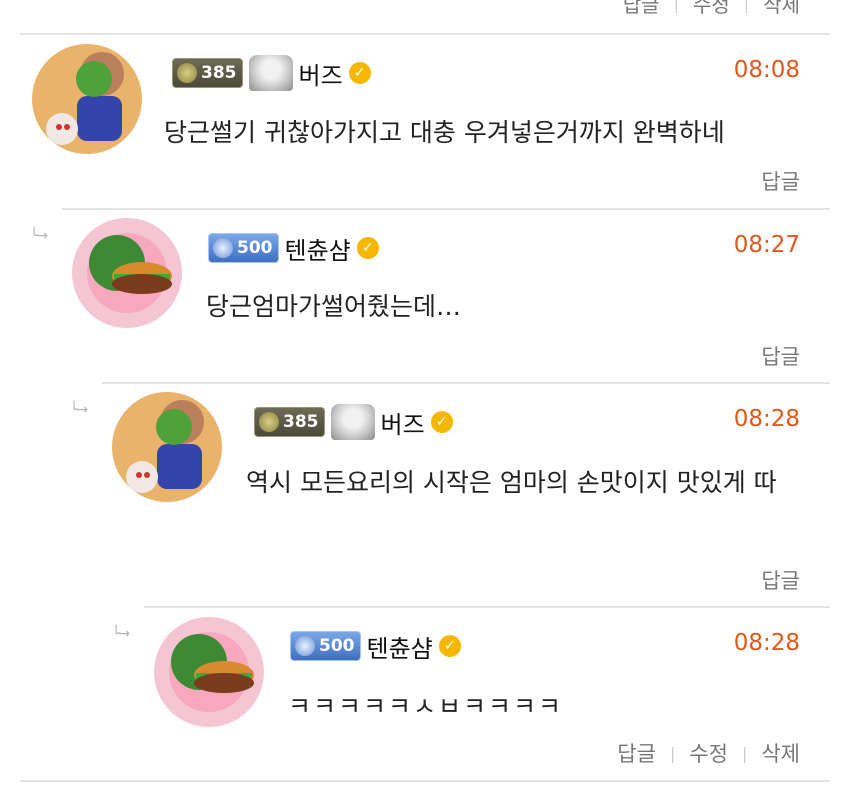 The height and width of the screenshot is (801, 850). I want to click on comment-actions: 답글 | 수정 | 삭제, so click(708, 753).